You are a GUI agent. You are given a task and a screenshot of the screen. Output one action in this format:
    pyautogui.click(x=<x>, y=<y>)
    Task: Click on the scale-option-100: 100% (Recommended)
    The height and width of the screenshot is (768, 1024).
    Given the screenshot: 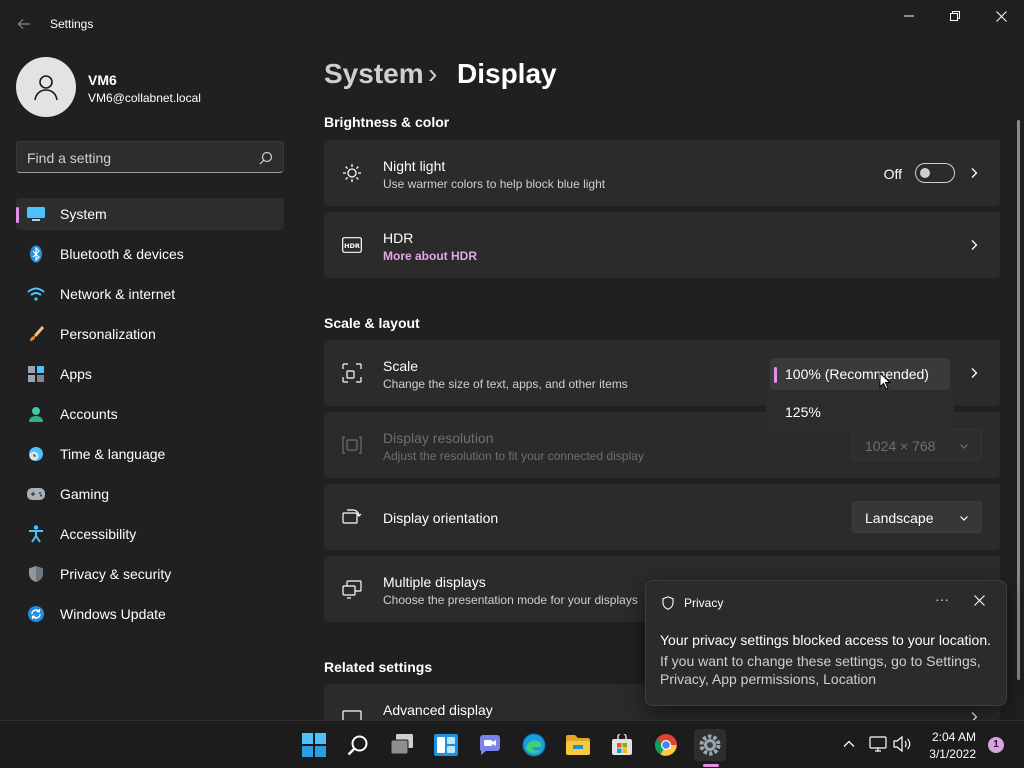 What is the action you would take?
    pyautogui.click(x=860, y=374)
    